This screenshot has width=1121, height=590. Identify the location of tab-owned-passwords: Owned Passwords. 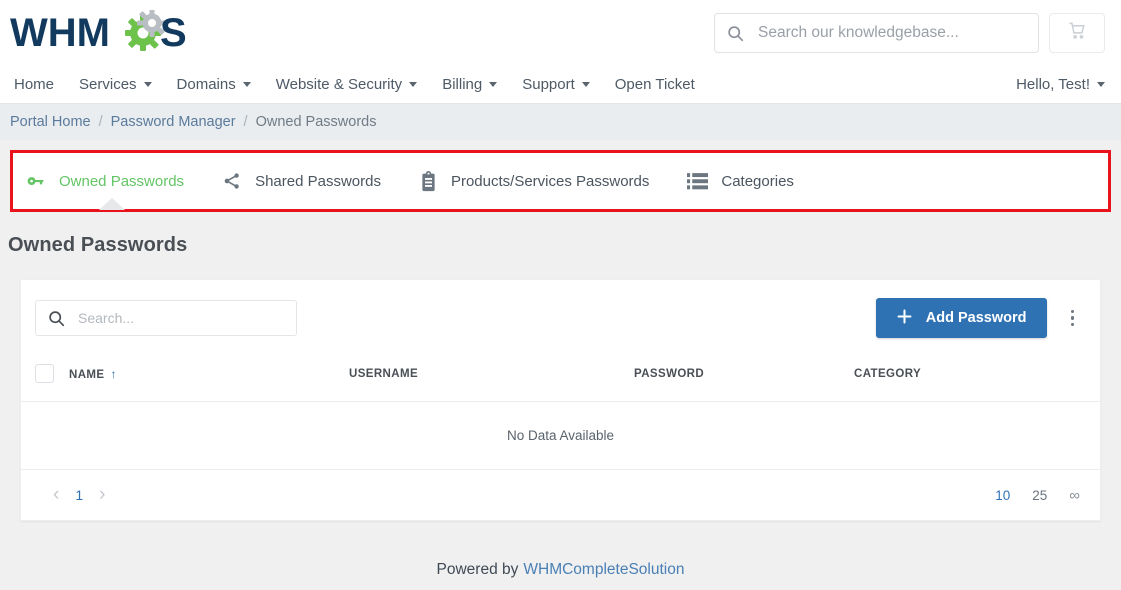
(104, 181).